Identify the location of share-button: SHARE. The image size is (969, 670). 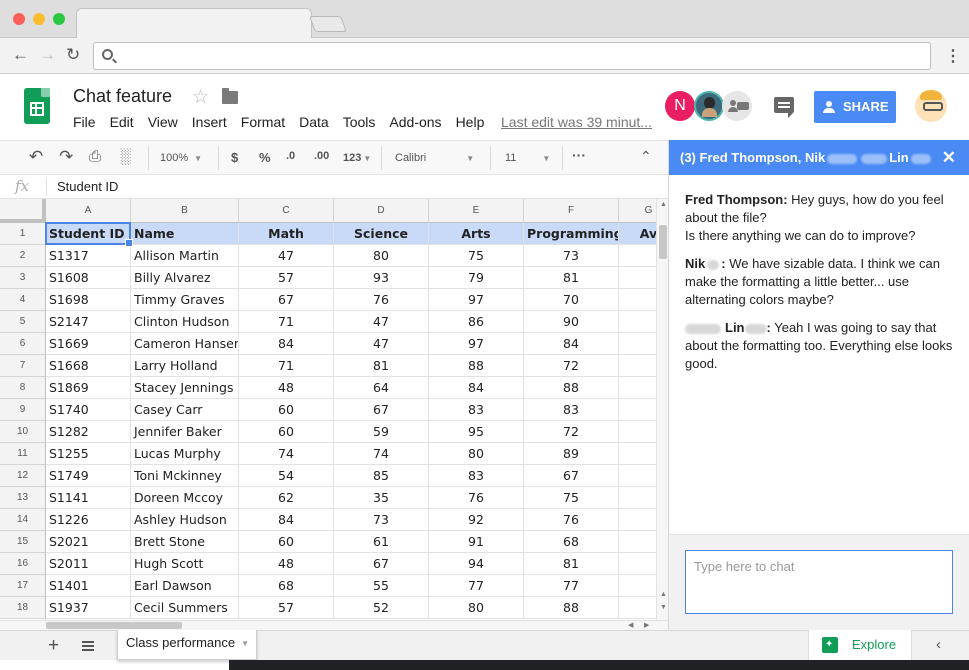
(855, 107).